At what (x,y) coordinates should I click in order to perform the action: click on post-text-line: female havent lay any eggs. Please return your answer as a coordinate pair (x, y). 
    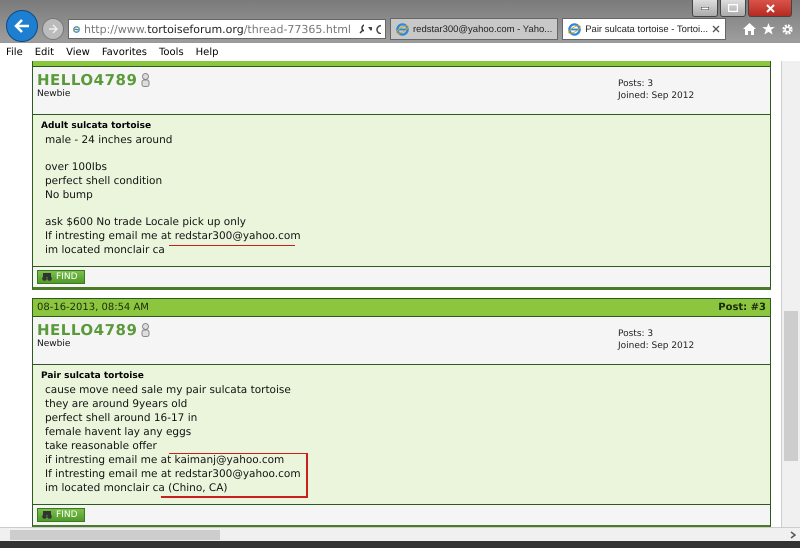
    Looking at the image, I should click on (118, 432).